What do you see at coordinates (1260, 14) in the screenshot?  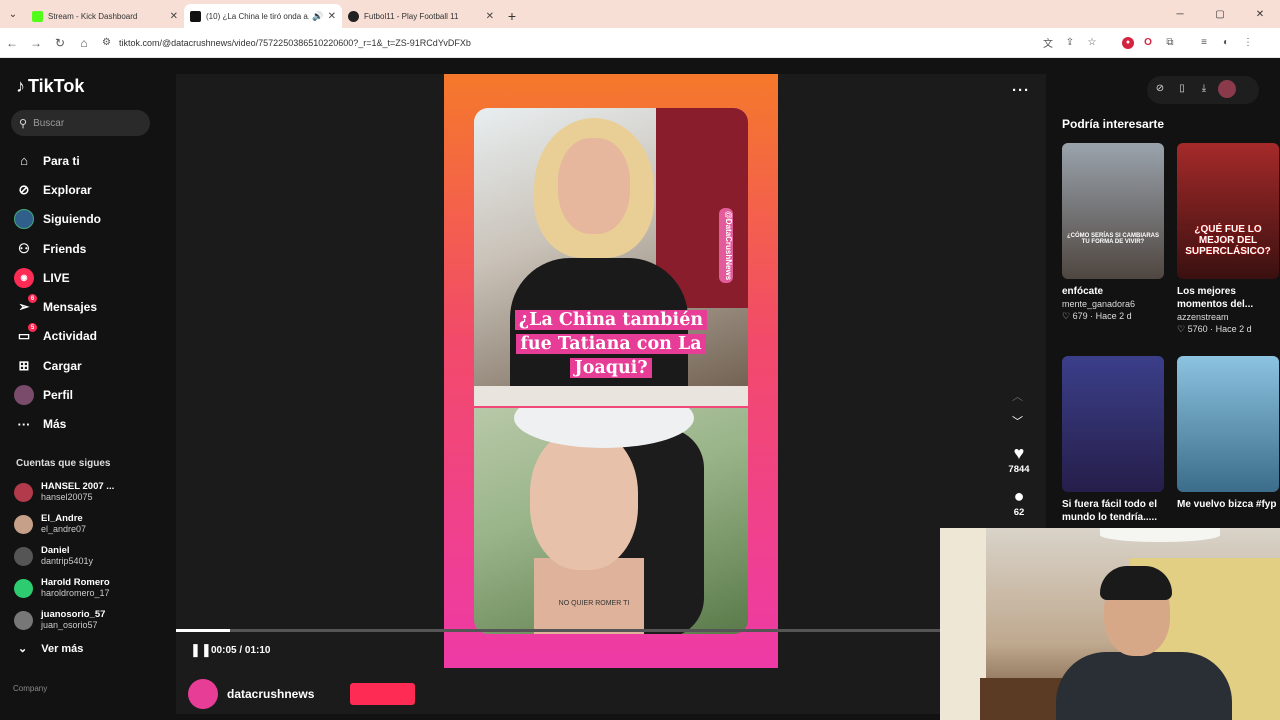 I see `close-window-icon: ✕` at bounding box center [1260, 14].